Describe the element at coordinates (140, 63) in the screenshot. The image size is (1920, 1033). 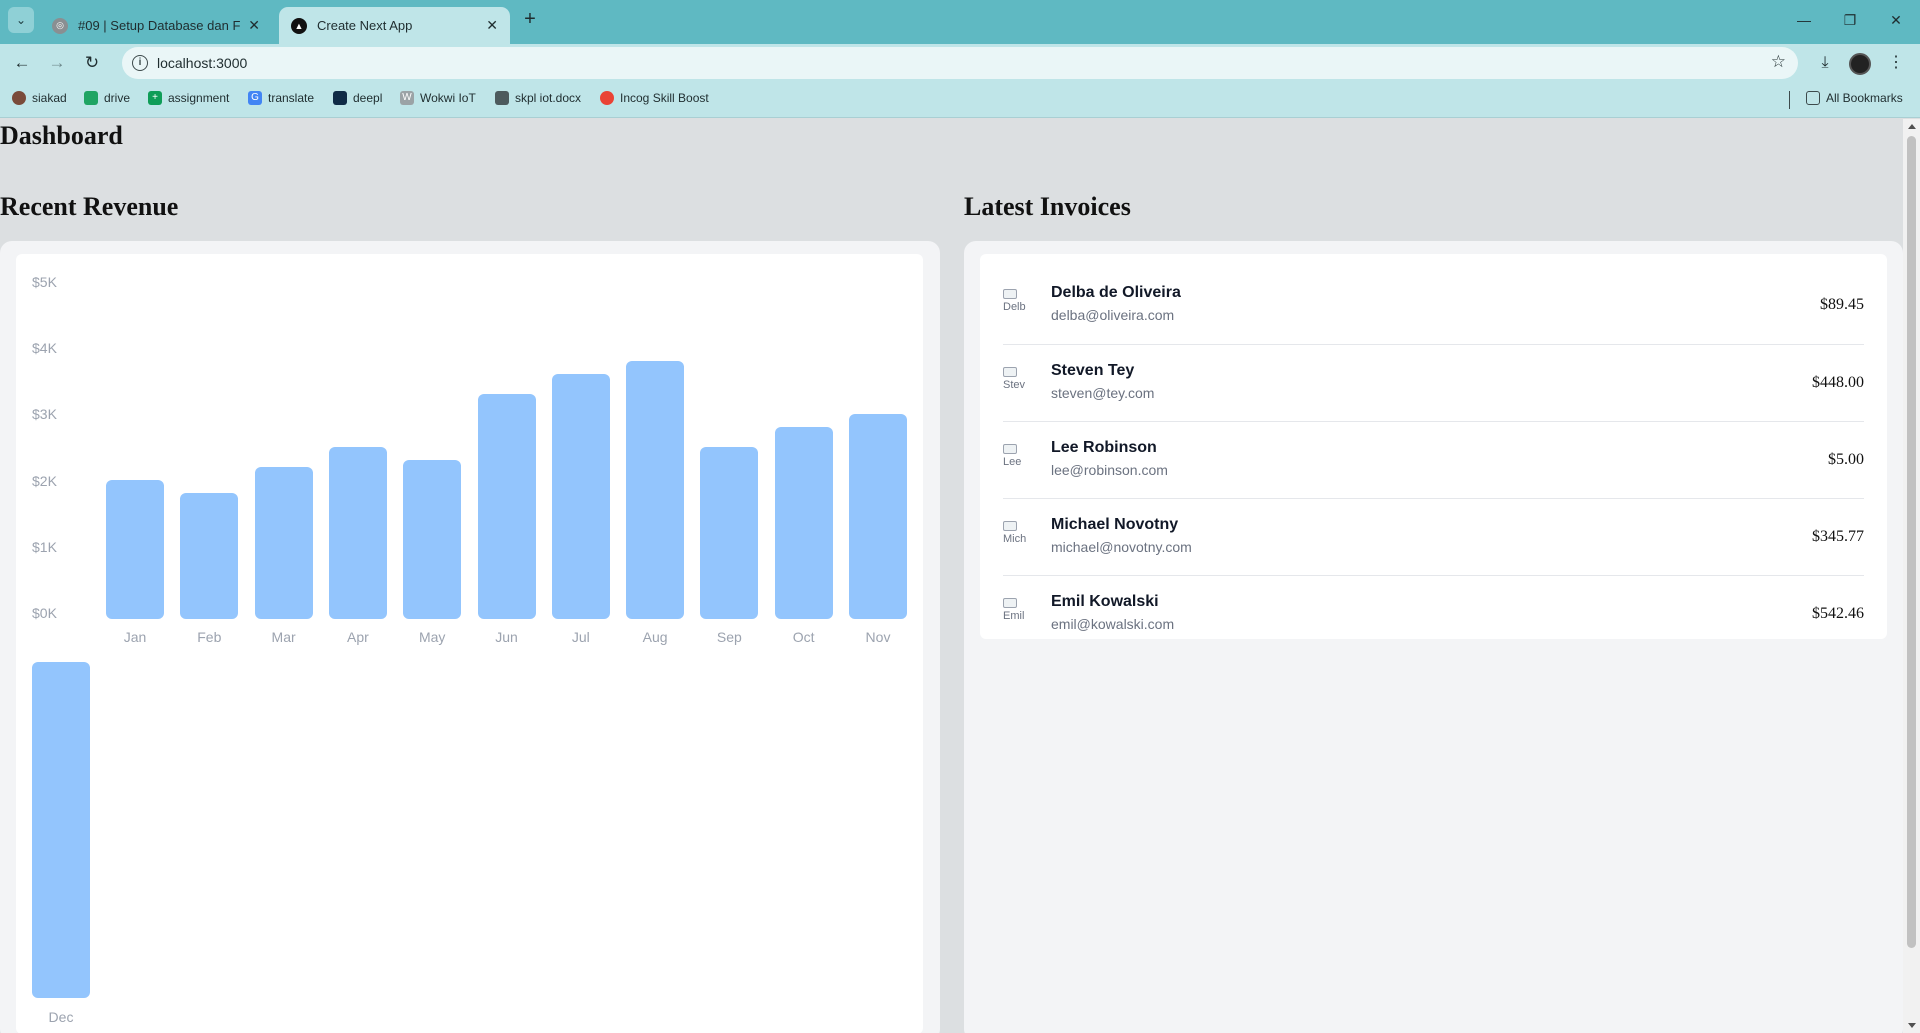
I see `site-info-icon: i` at that location.